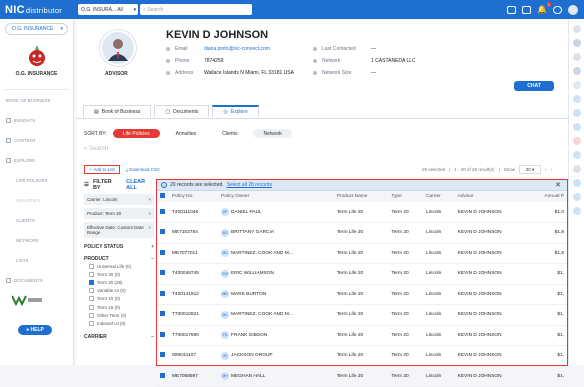  I want to click on page-size-select: 20 ▾, so click(530, 169).